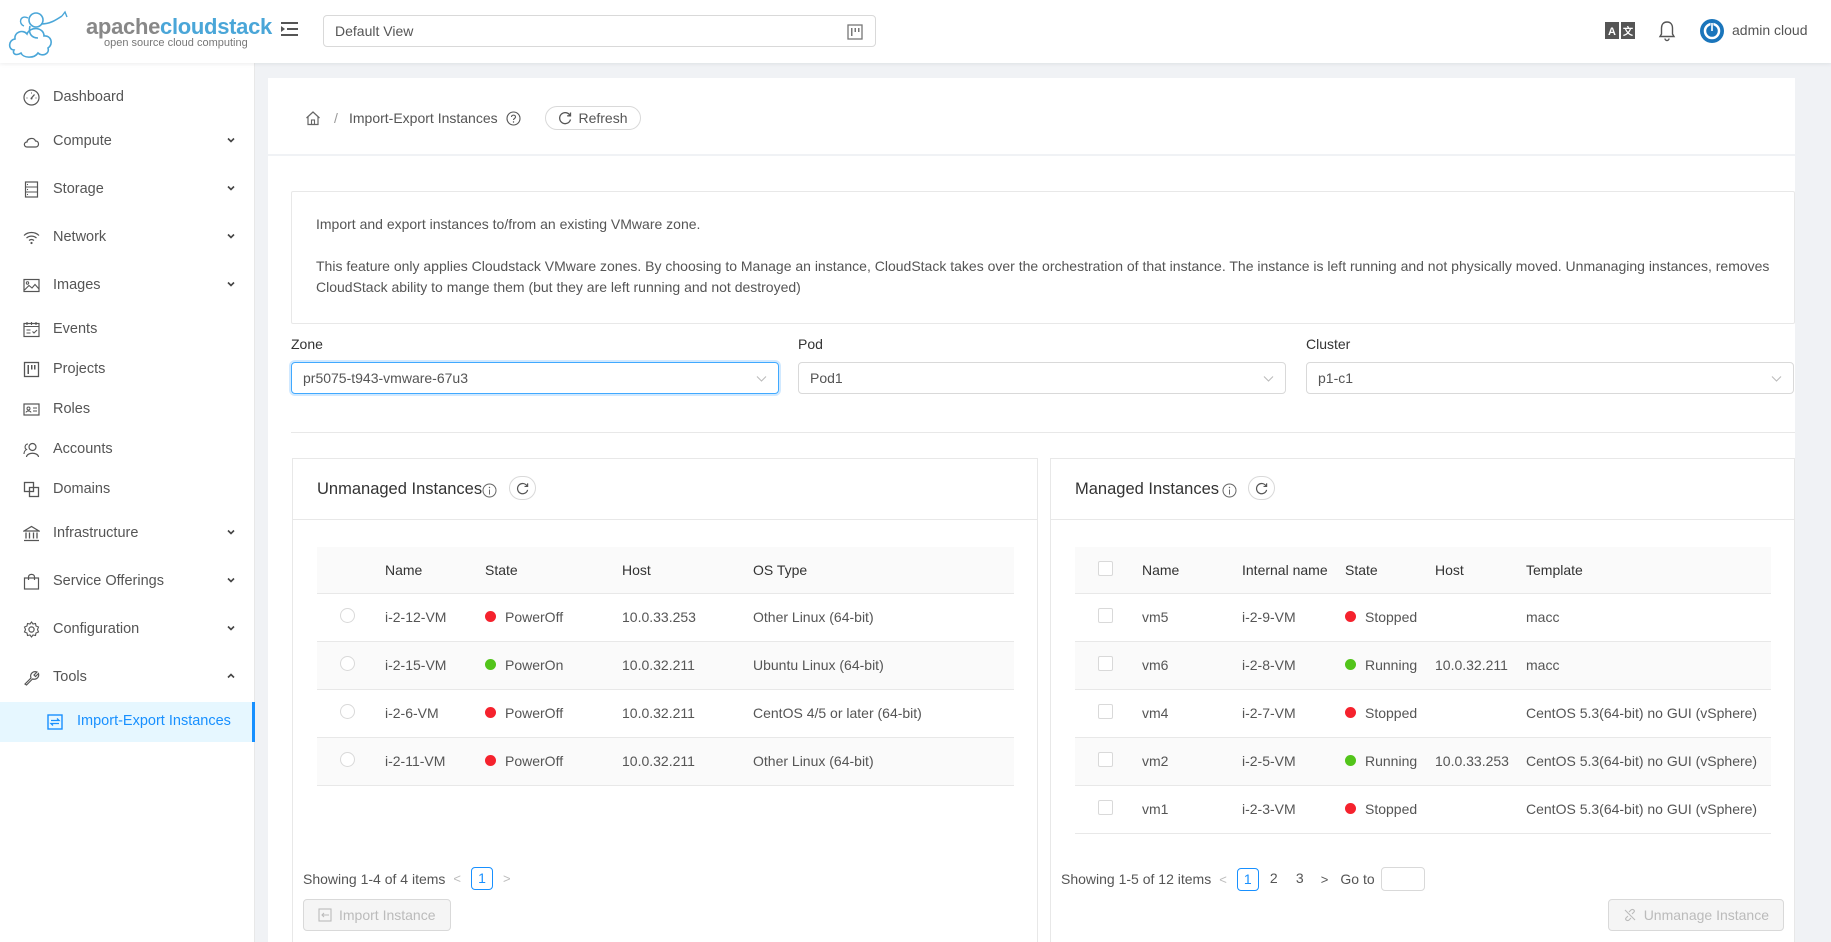 The image size is (1831, 942). Describe the element at coordinates (32, 678) in the screenshot. I see `tool-icon` at that location.